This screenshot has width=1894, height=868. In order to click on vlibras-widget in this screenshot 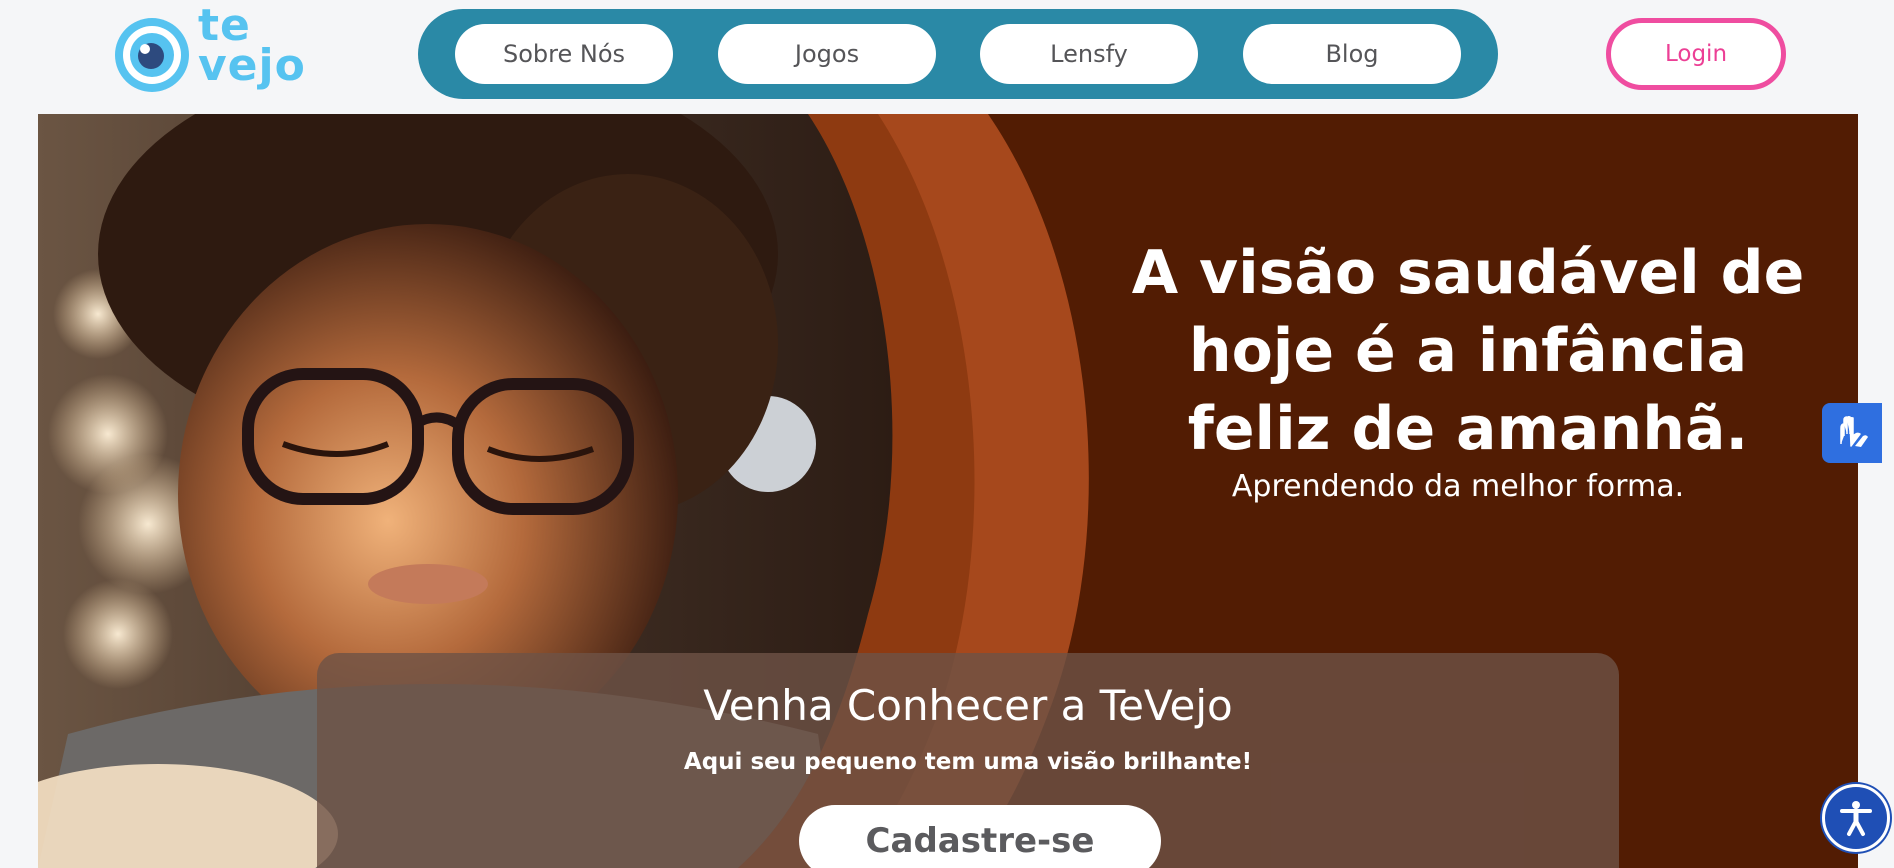, I will do `click(1852, 433)`.